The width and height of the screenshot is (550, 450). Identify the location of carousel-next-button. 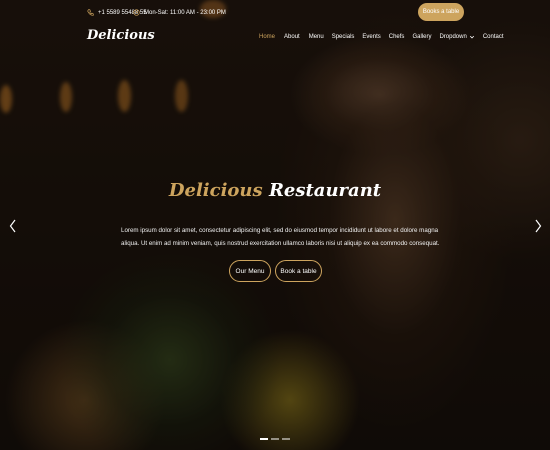
(538, 228).